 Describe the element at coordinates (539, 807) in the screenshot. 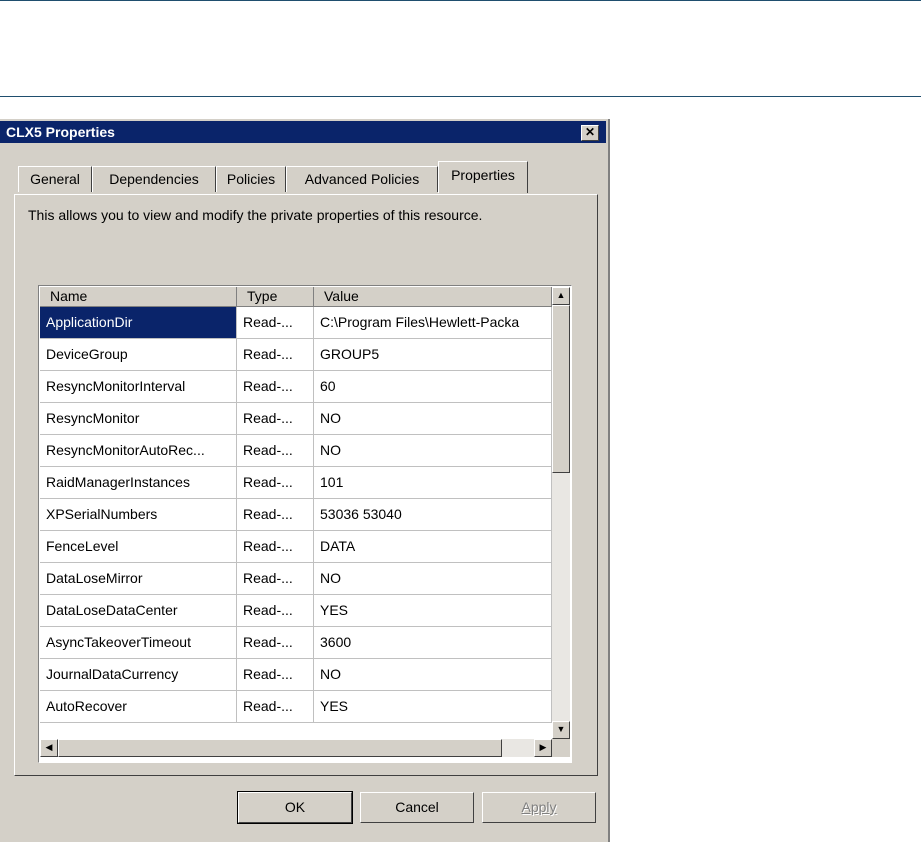

I see `apply-button: Apply` at that location.